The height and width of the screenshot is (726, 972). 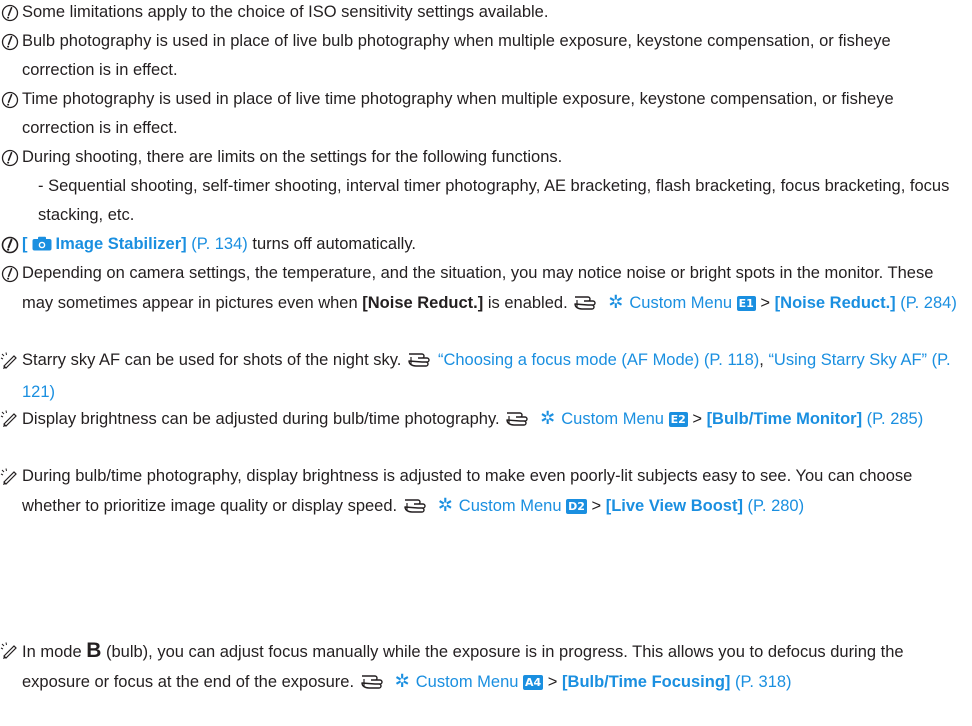 What do you see at coordinates (746, 303) in the screenshot?
I see `menu-tab-badge: E1` at bounding box center [746, 303].